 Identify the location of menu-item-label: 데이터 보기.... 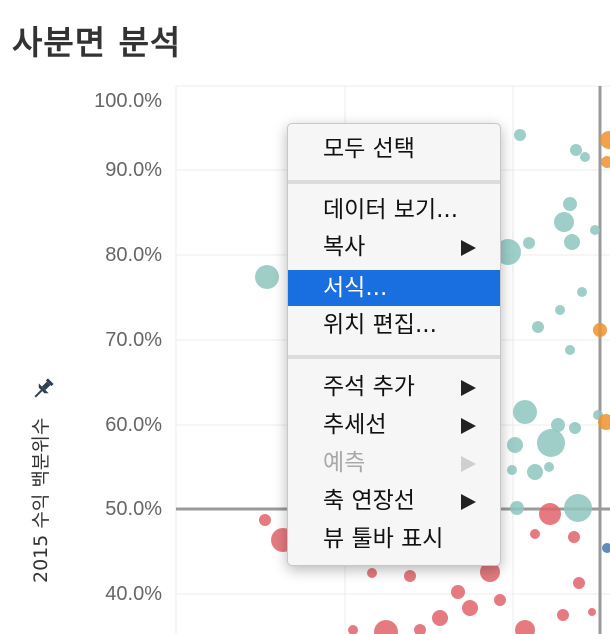
(391, 210).